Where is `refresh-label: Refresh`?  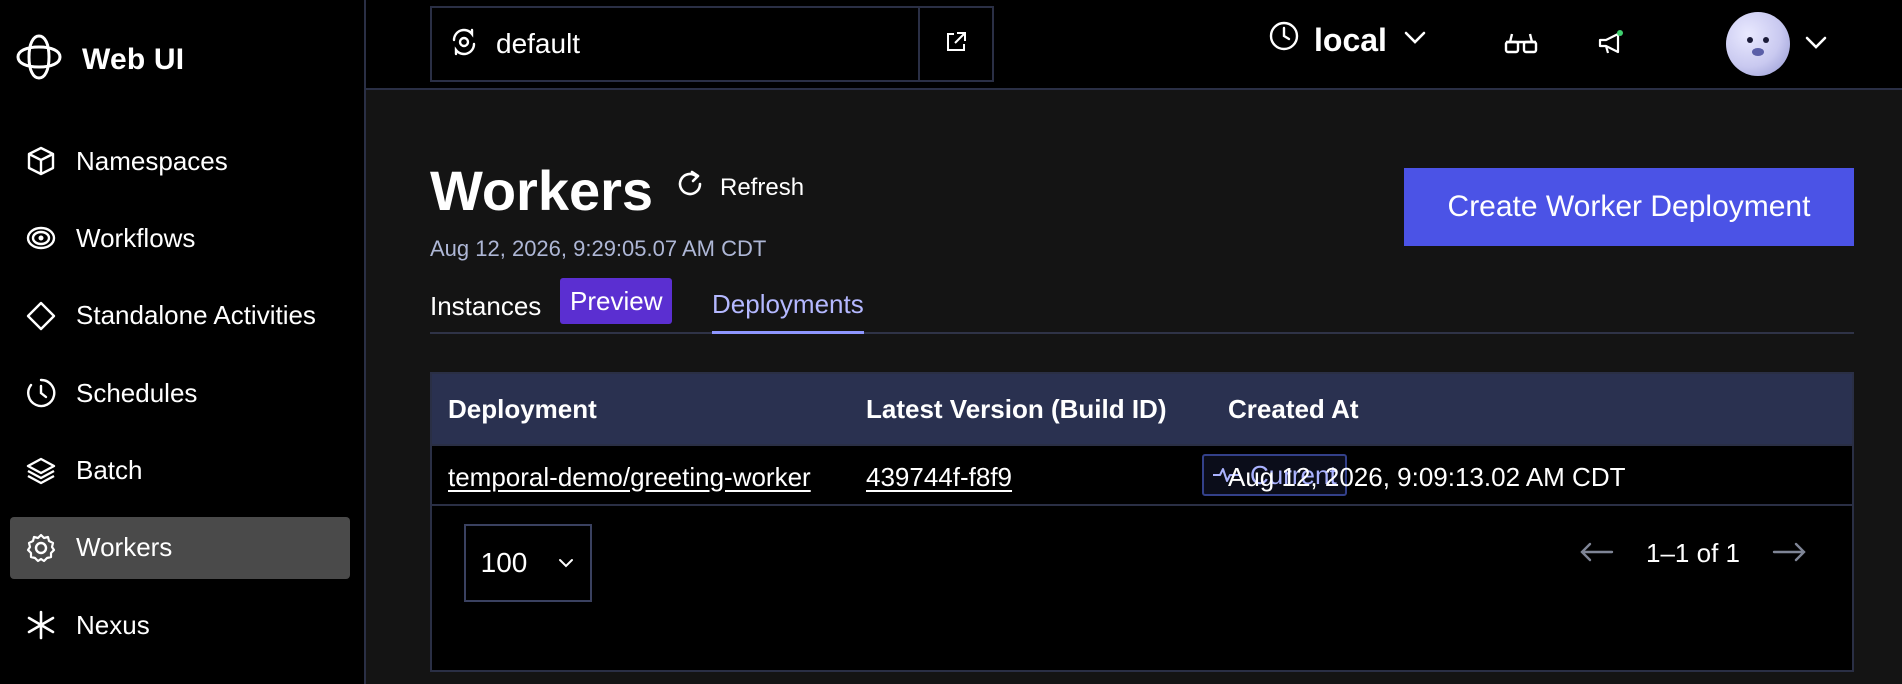 refresh-label: Refresh is located at coordinates (762, 187).